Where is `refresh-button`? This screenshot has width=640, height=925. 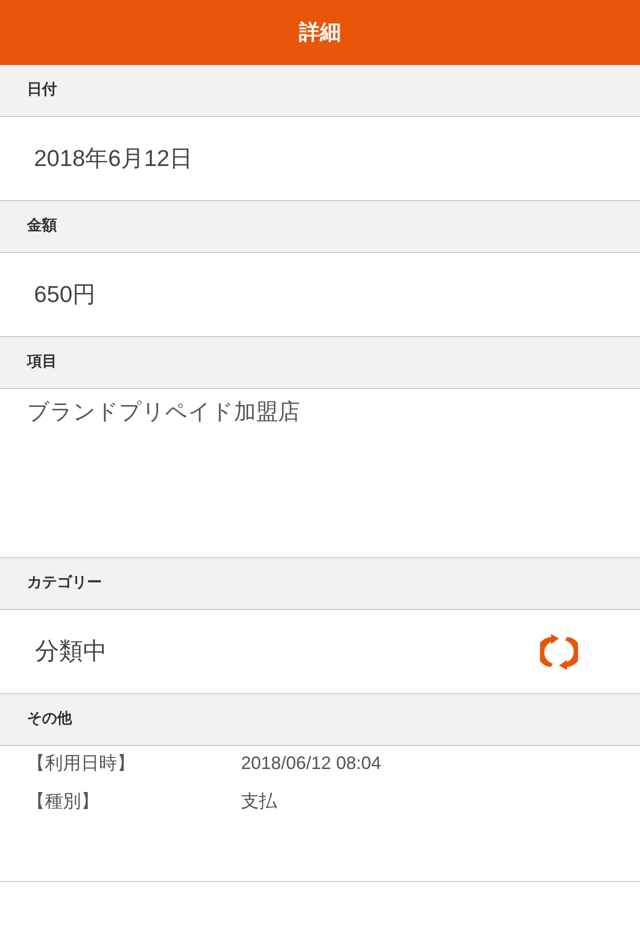
refresh-button is located at coordinates (559, 652).